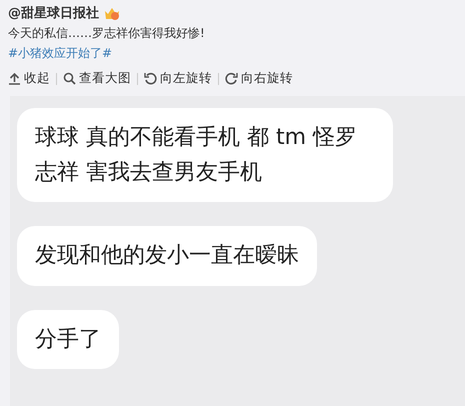  Describe the element at coordinates (97, 78) in the screenshot. I see `toolbar-button: 查看大图` at that location.